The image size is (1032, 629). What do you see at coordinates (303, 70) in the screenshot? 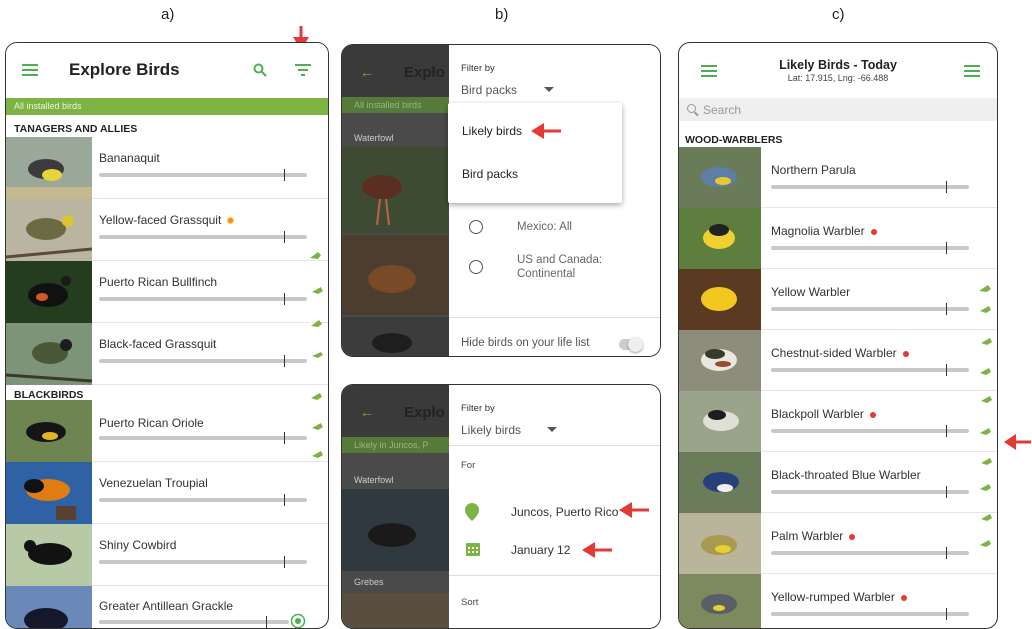
I see `filter-icon` at bounding box center [303, 70].